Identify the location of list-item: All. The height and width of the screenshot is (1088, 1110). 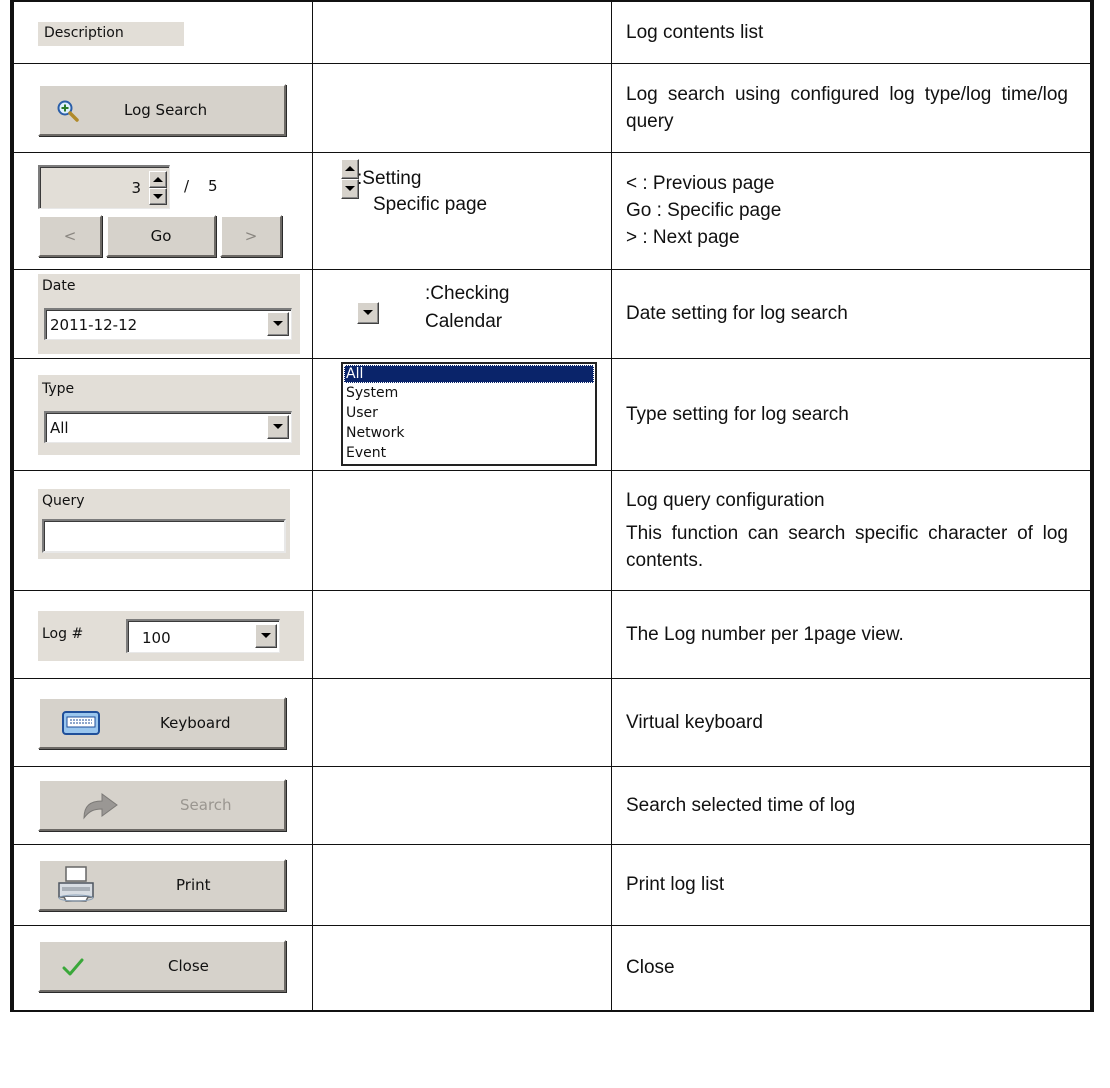
(469, 373).